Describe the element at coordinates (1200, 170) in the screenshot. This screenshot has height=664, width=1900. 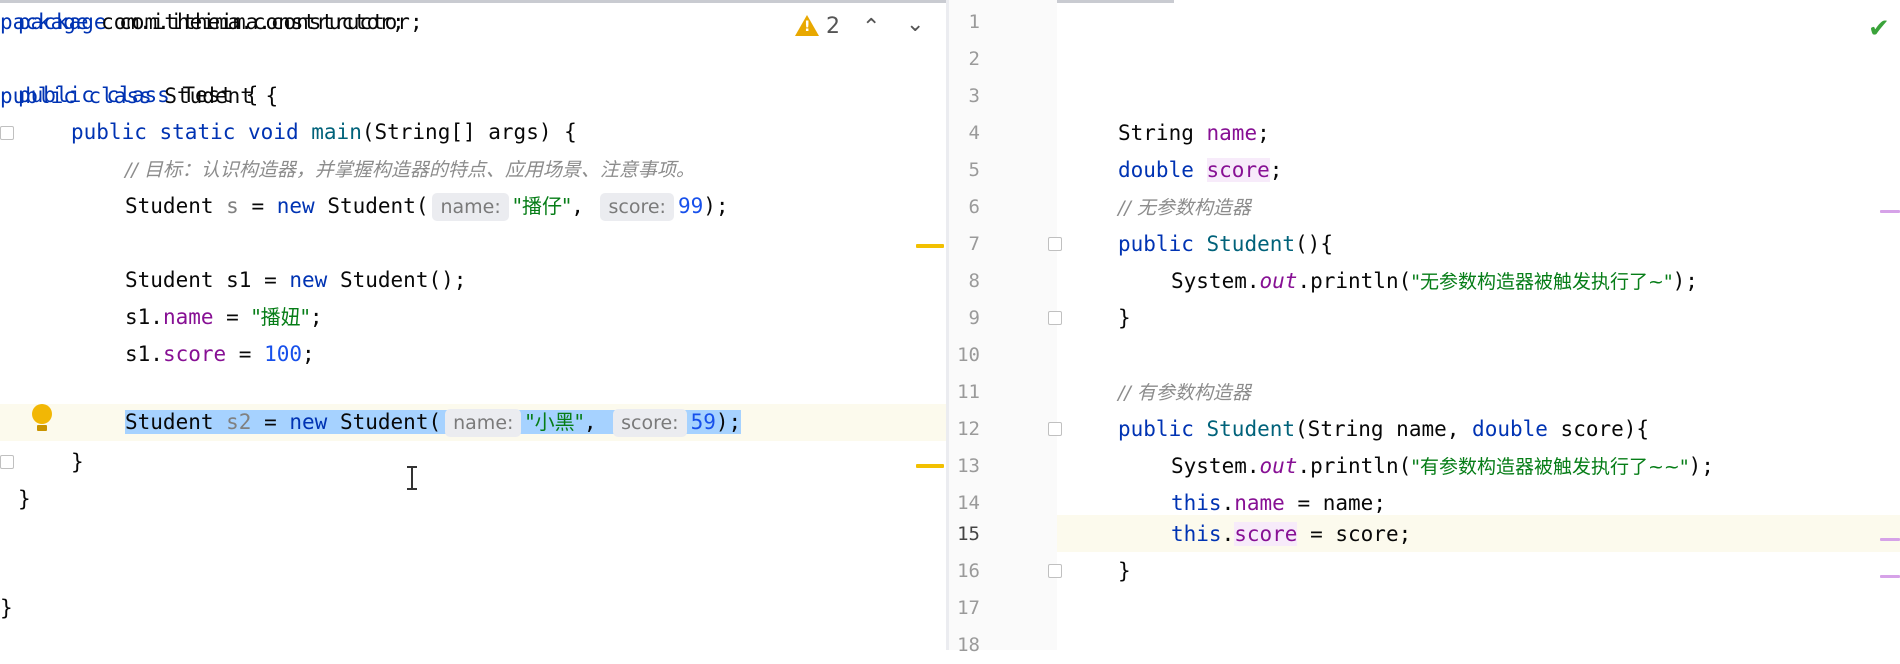
I see `code-line-field-score: double score;` at that location.